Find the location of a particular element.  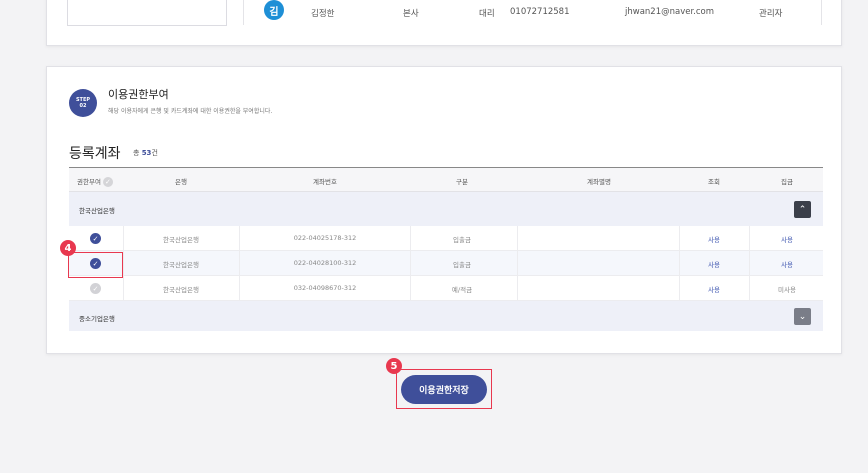

user-phone: 01072712581 is located at coordinates (540, 12).